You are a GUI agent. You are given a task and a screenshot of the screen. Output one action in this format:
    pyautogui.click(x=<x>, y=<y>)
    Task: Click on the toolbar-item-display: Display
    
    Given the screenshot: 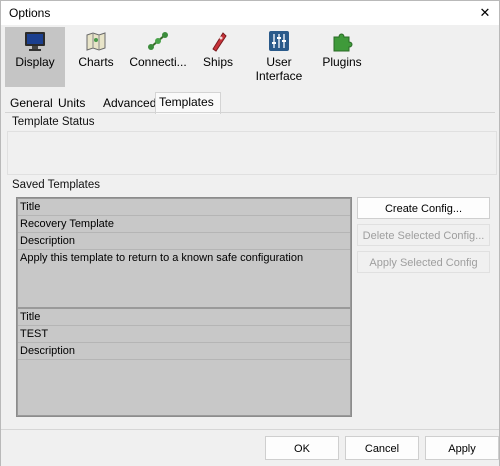 What is the action you would take?
    pyautogui.click(x=35, y=57)
    